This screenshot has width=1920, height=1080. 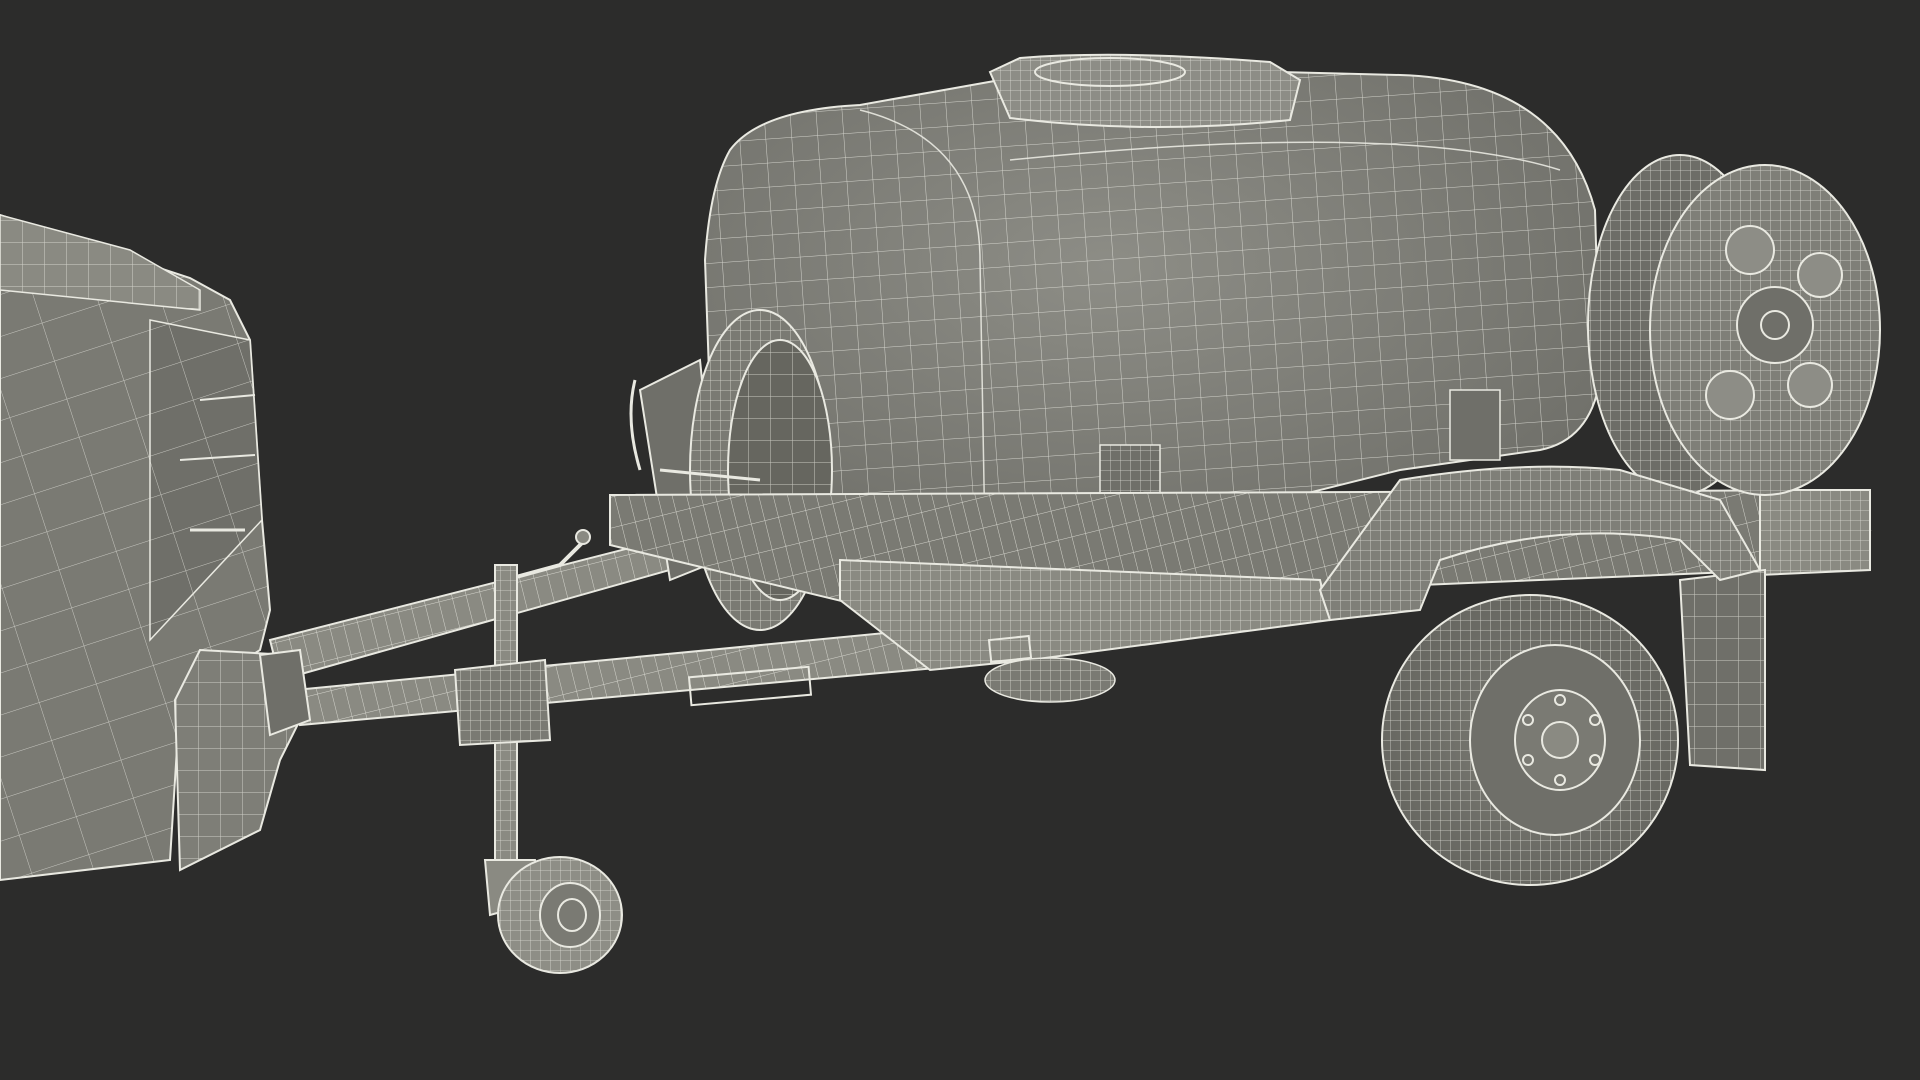 What do you see at coordinates (1573, 727) in the screenshot?
I see `main-wheel` at bounding box center [1573, 727].